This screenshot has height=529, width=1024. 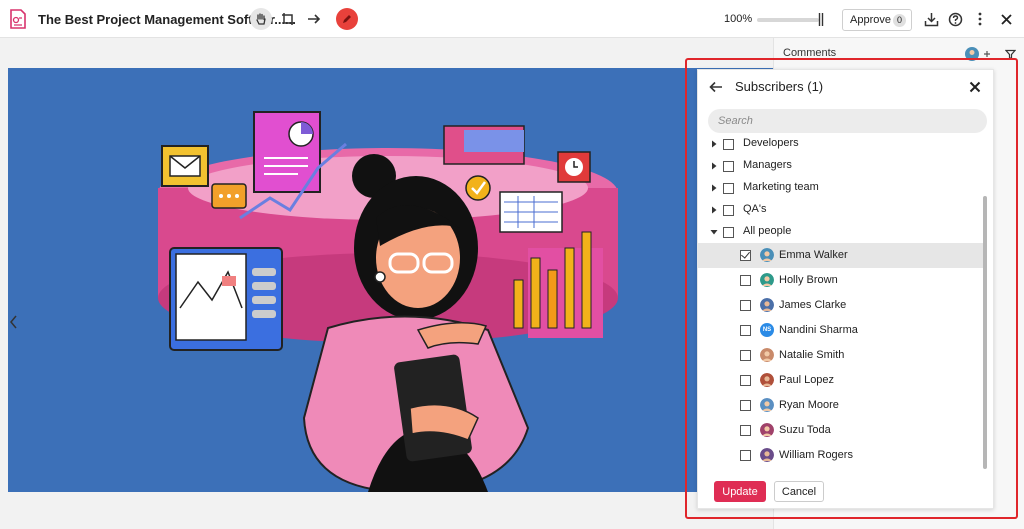 What do you see at coordinates (840, 430) in the screenshot?
I see `person-row: Suzu Toda` at bounding box center [840, 430].